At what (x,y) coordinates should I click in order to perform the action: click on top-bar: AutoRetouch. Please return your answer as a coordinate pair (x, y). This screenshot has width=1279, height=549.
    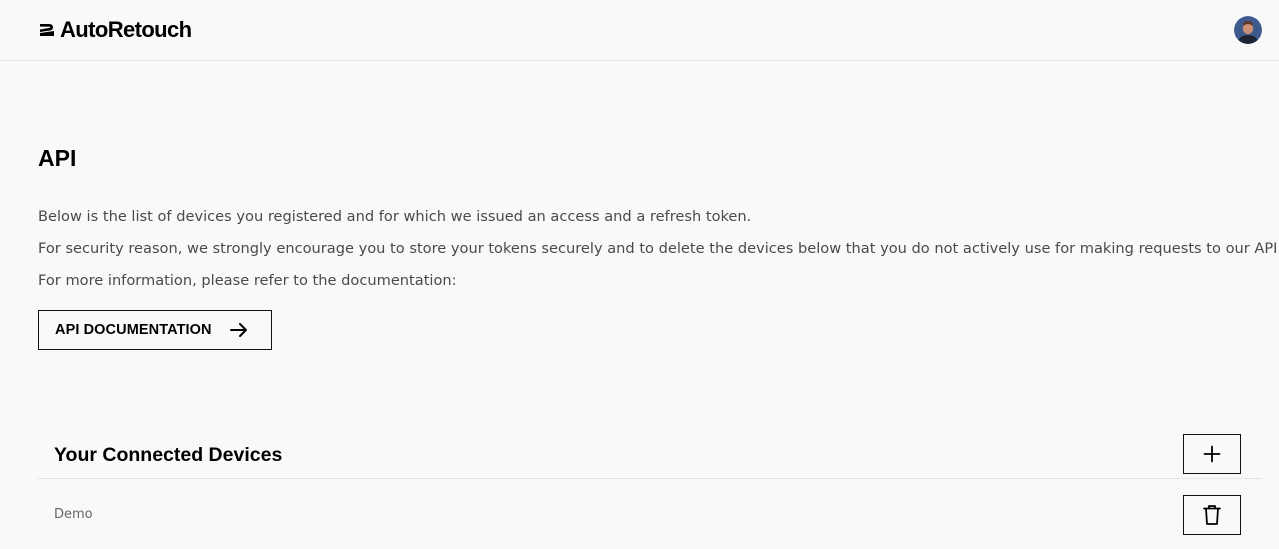
    Looking at the image, I should click on (639, 30).